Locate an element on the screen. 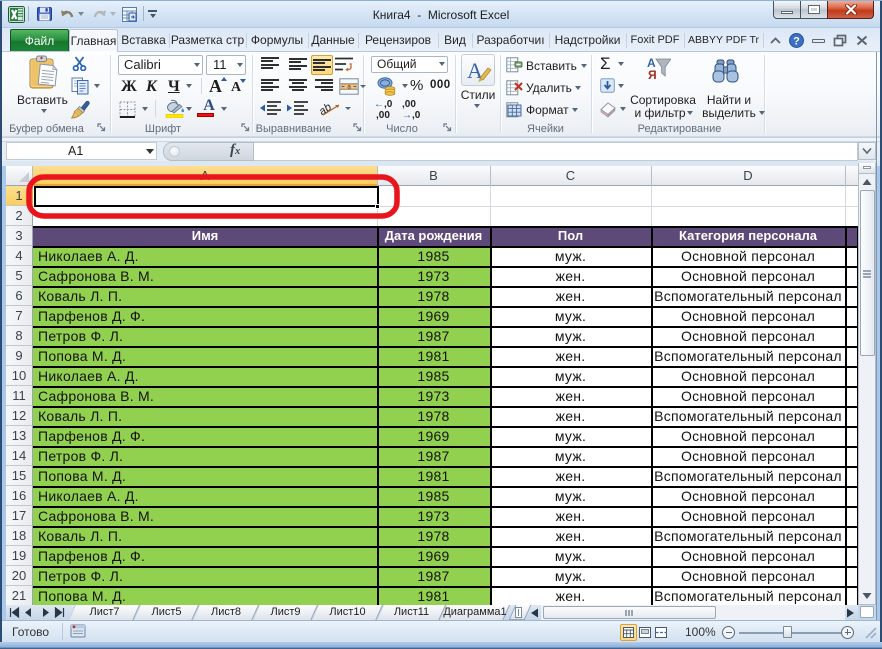  svg-text: a is located at coordinates (349, 86).